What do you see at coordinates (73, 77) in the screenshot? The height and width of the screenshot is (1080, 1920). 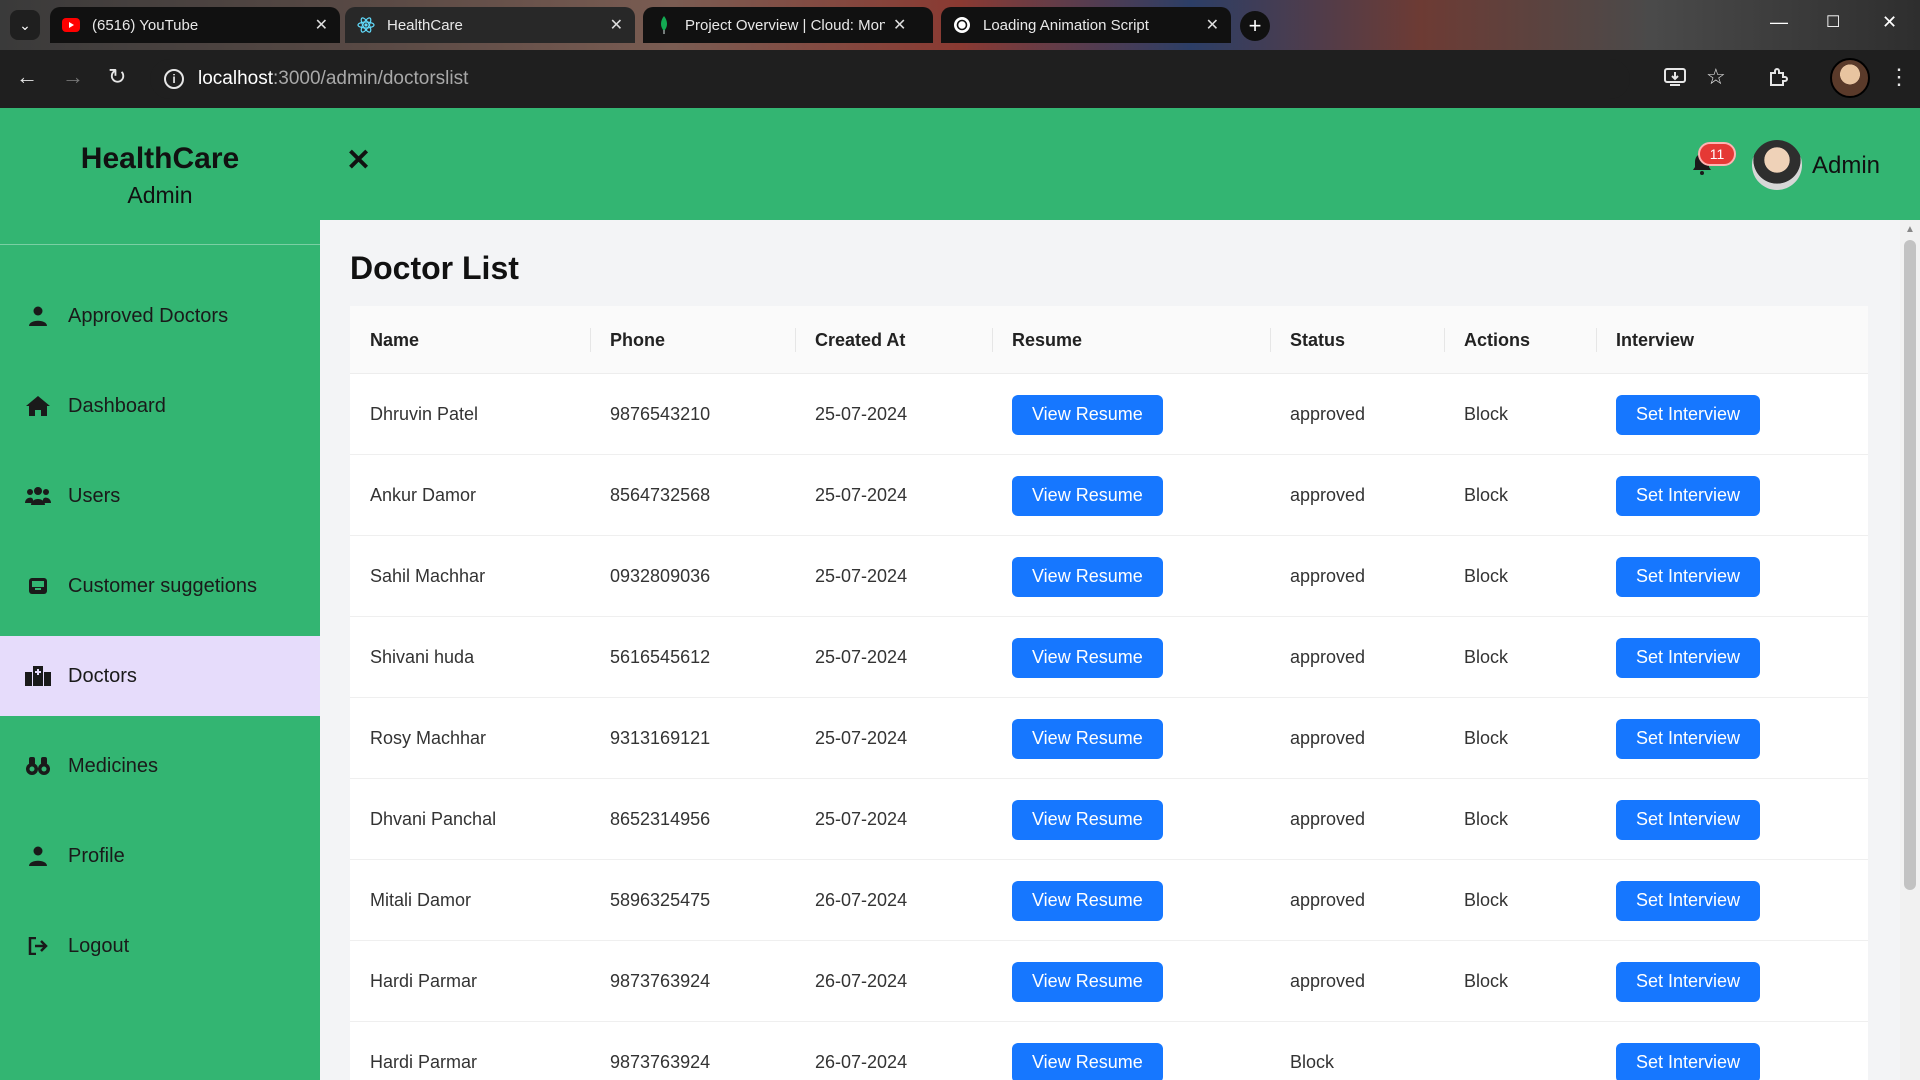 I see `forward-arrow-icon: →` at bounding box center [73, 77].